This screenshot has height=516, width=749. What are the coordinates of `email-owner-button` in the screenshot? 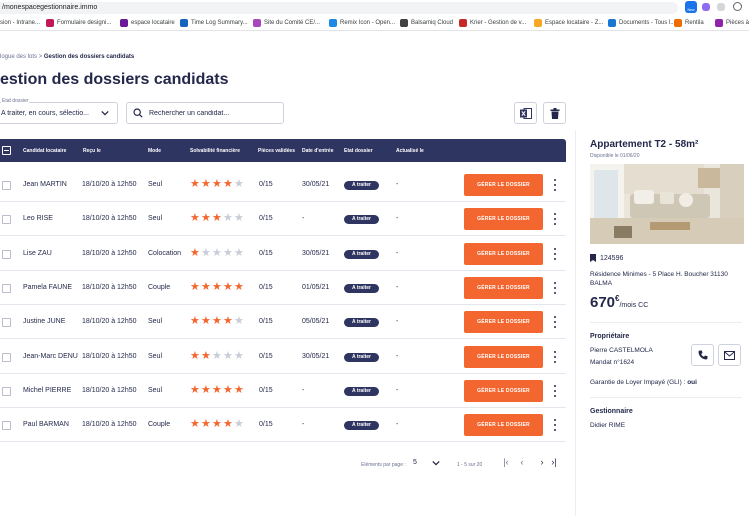 It's located at (729, 355).